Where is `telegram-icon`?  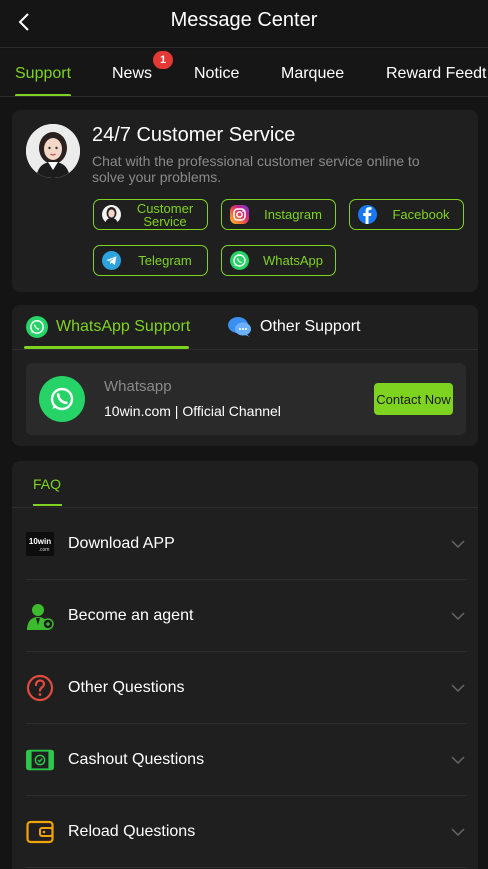
telegram-icon is located at coordinates (111, 260).